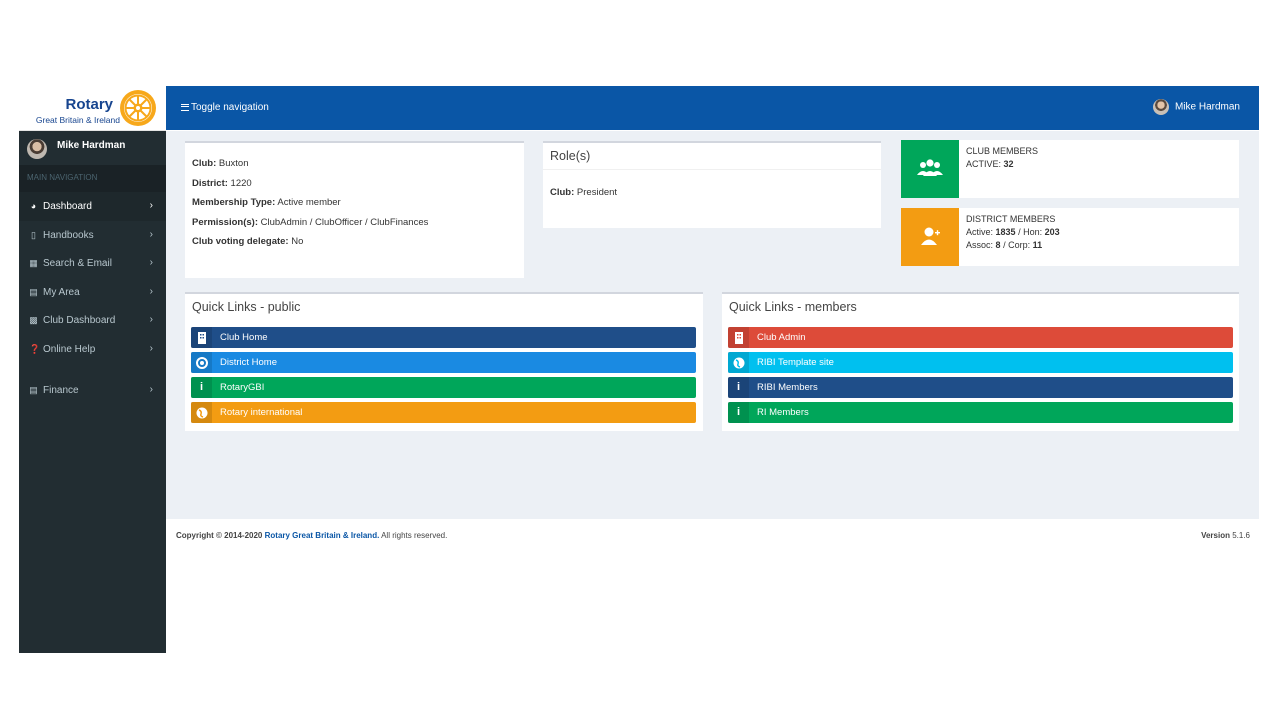  I want to click on club-members-title: CLUB MEMBERS, so click(1002, 151).